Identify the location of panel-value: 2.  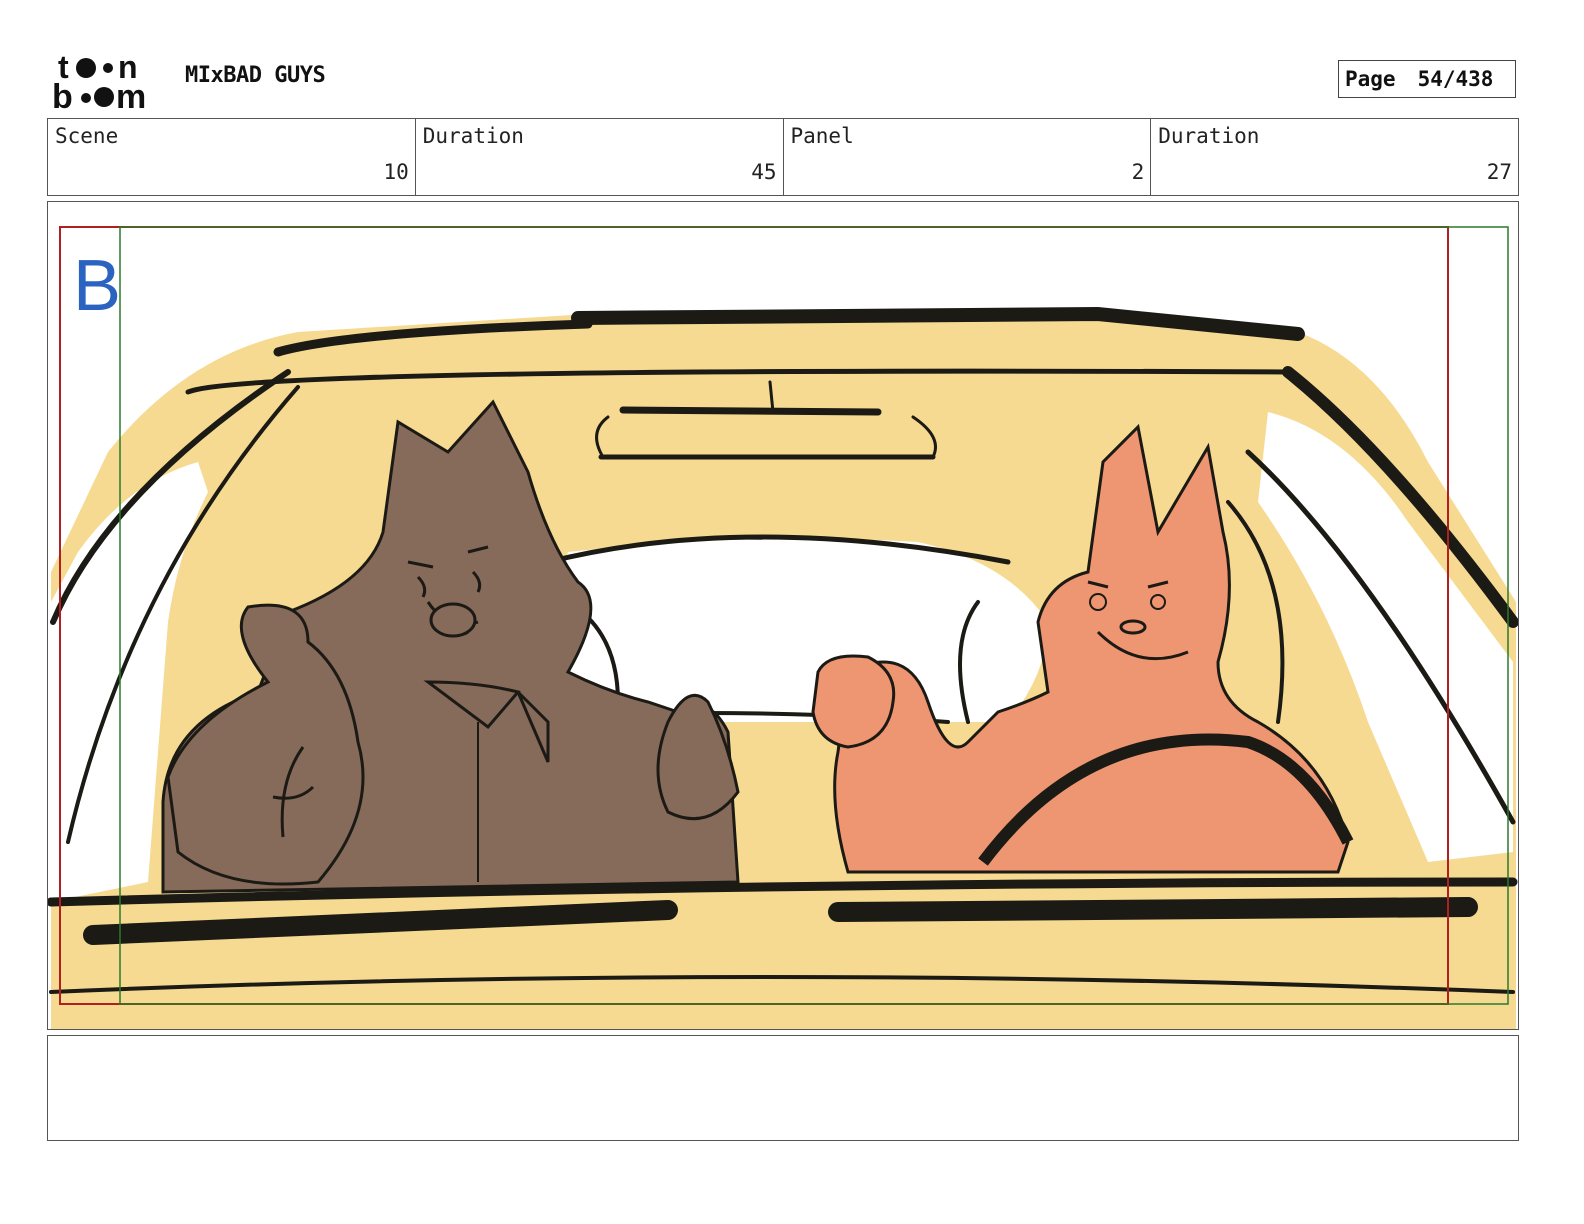
(1138, 172).